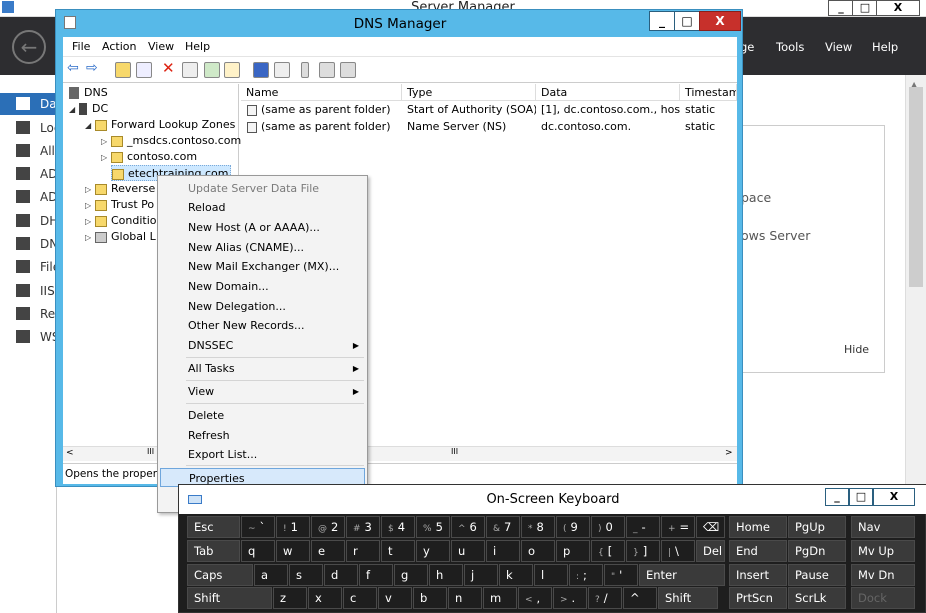 The image size is (926, 613). I want to click on osk-key: ScrLk, so click(817, 598).